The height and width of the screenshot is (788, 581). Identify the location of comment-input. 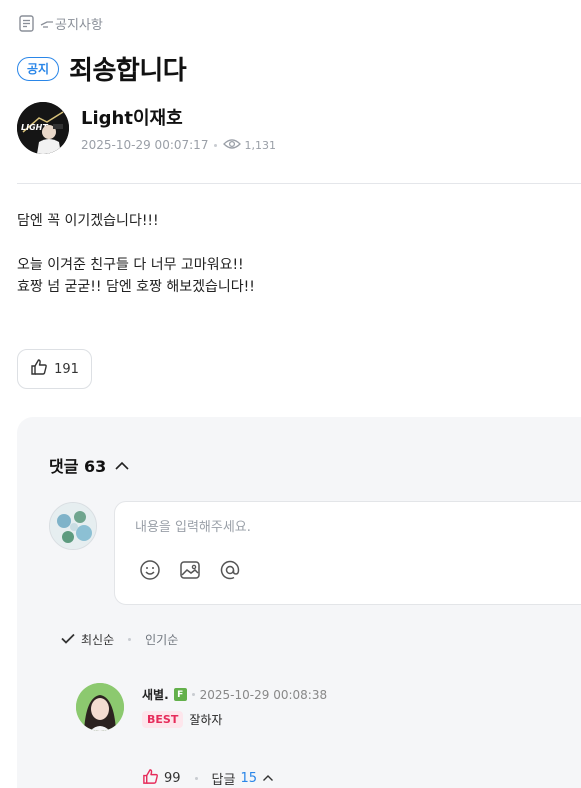
(355, 527).